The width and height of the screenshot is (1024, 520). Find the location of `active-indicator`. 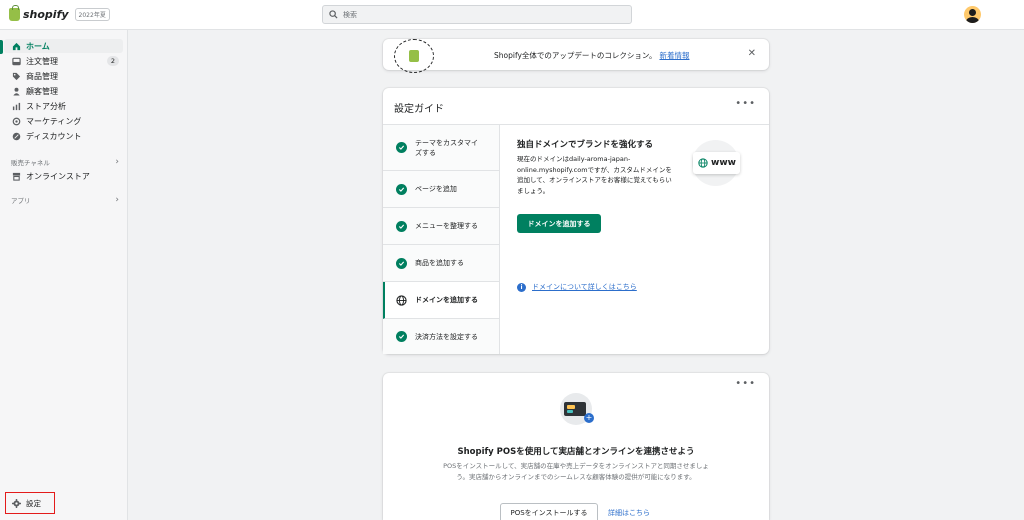

active-indicator is located at coordinates (1, 47).